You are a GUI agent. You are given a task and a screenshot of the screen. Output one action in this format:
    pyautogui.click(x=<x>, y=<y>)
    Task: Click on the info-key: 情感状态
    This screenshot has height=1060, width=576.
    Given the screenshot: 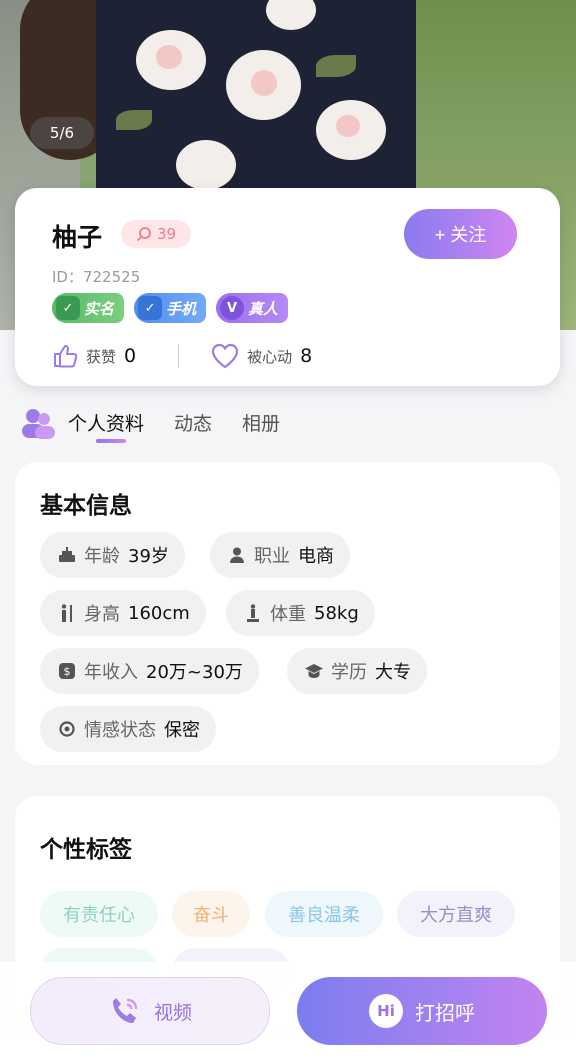 What is the action you would take?
    pyautogui.click(x=120, y=730)
    